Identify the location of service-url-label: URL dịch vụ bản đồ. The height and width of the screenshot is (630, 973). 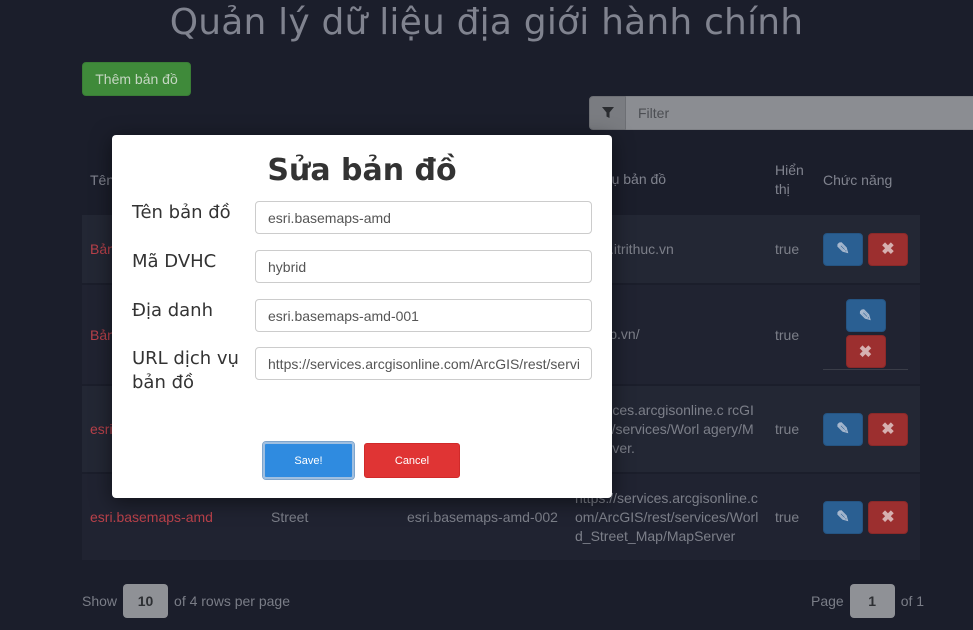
(185, 370).